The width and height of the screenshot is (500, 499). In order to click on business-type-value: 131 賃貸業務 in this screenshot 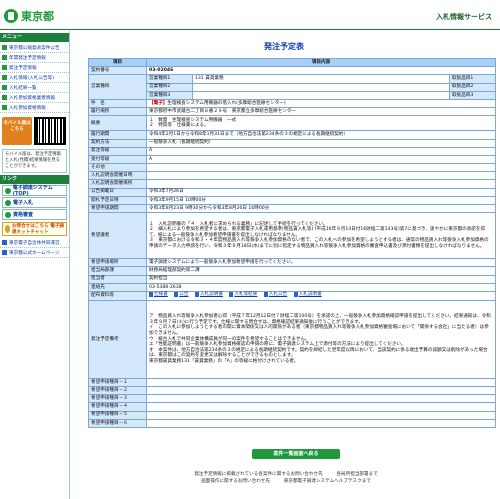, I will do `click(321, 79)`.